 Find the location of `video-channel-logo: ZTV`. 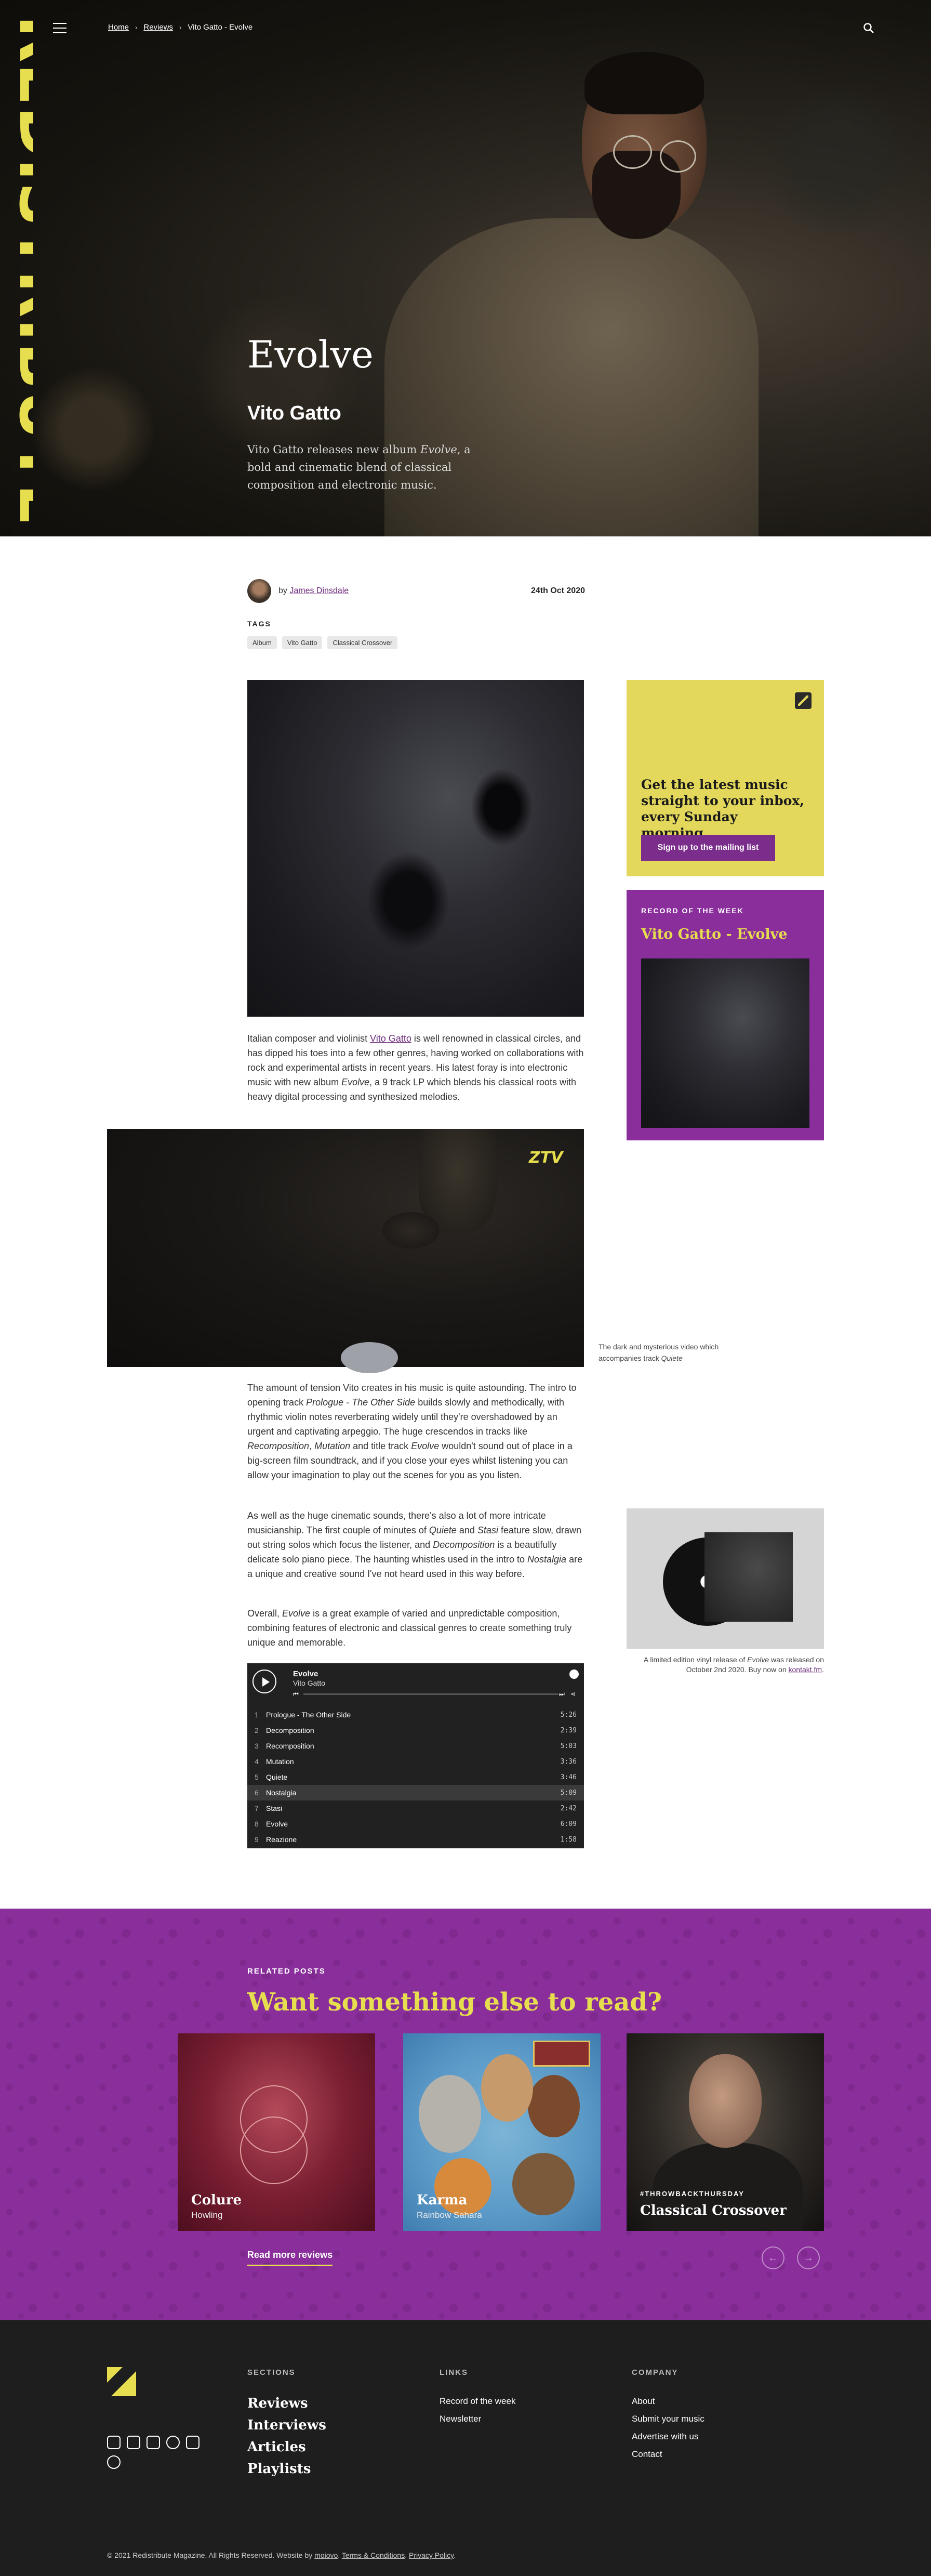

video-channel-logo: ZTV is located at coordinates (546, 1158).